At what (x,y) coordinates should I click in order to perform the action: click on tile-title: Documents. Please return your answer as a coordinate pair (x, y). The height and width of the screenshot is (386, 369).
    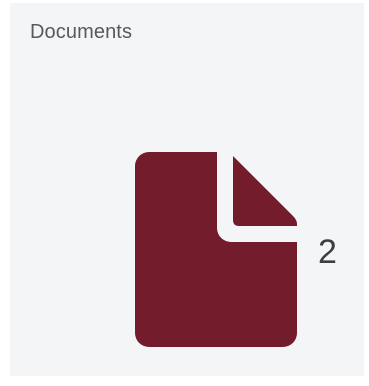
    Looking at the image, I should click on (81, 32).